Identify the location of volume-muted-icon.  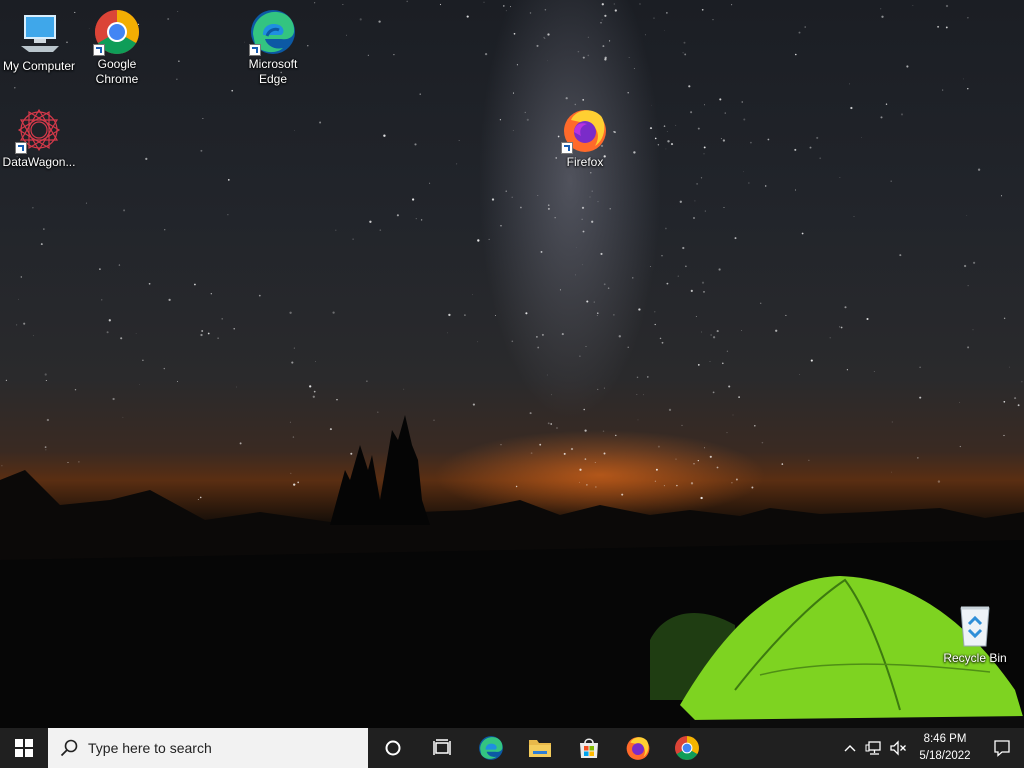
(898, 748).